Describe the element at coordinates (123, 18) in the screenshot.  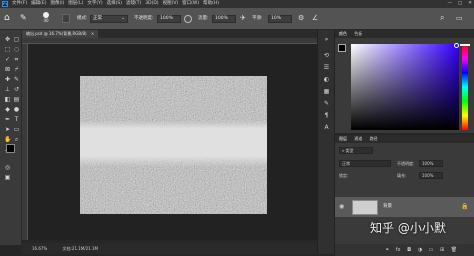
I see `chevron-down-icon: ⌄` at that location.